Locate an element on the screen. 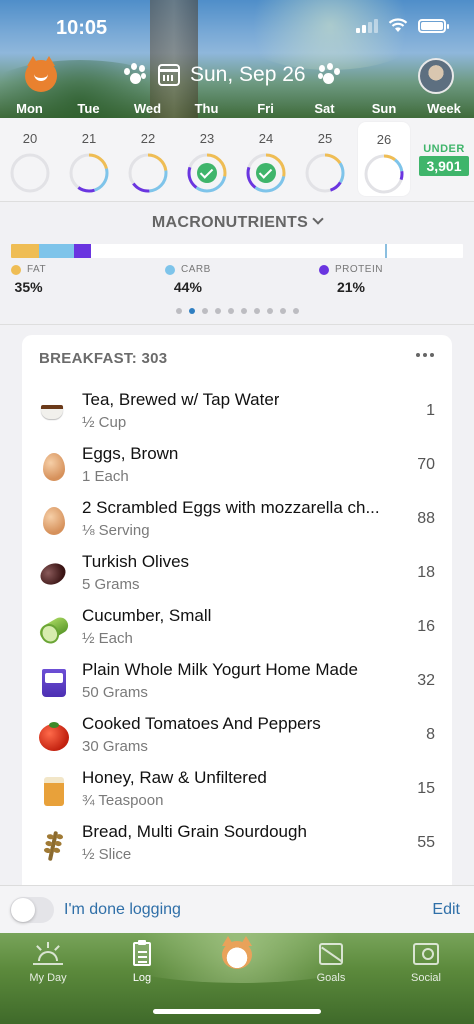 The image size is (474, 1024). food-serving: ½ Slice is located at coordinates (107, 854).